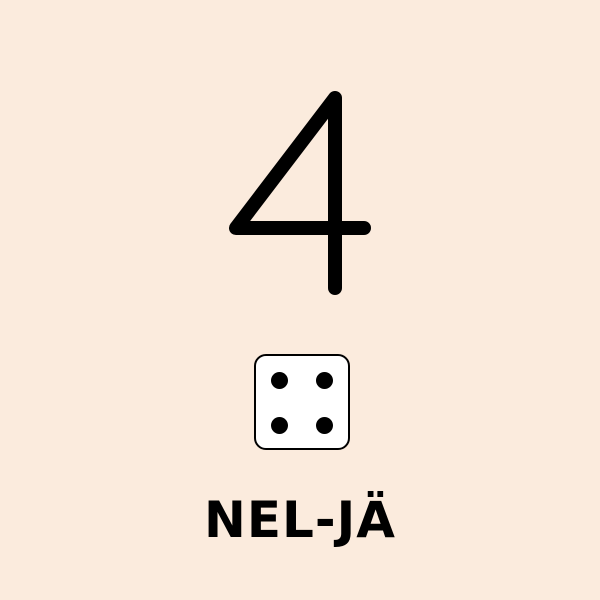 The image size is (600, 600). I want to click on numeral-four, so click(300, 193).